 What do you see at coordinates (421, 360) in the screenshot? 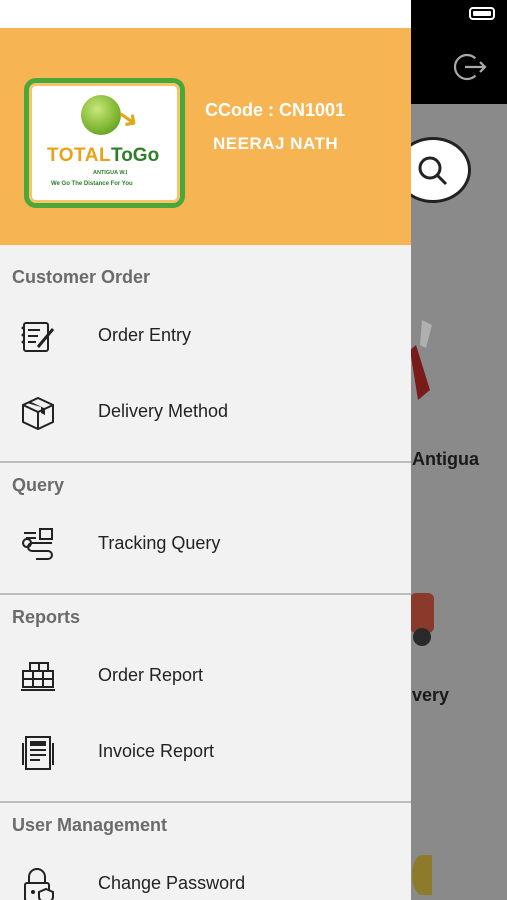
I see `background-illustration` at bounding box center [421, 360].